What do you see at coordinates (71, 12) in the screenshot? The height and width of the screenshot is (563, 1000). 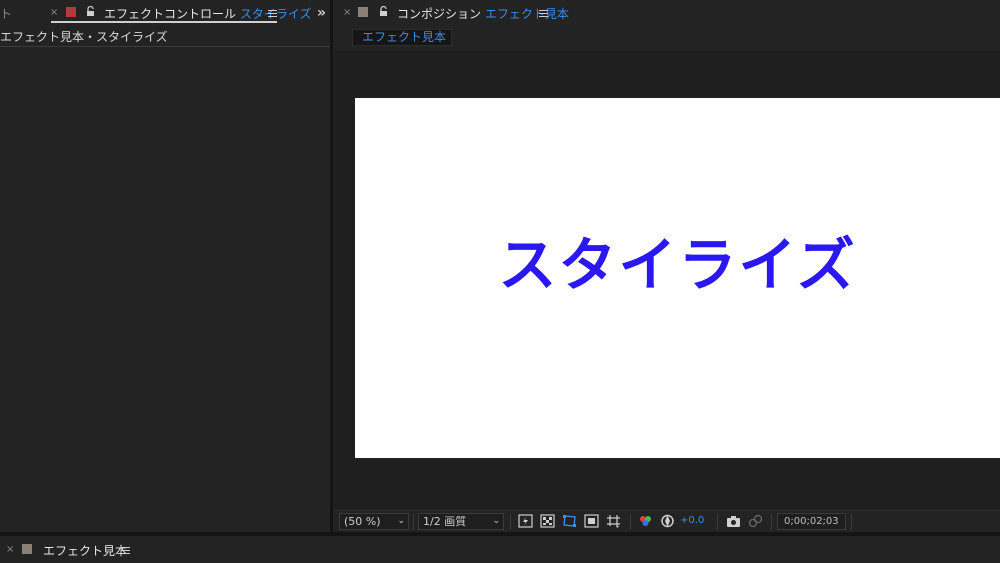 I see `layer-color-swatch` at bounding box center [71, 12].